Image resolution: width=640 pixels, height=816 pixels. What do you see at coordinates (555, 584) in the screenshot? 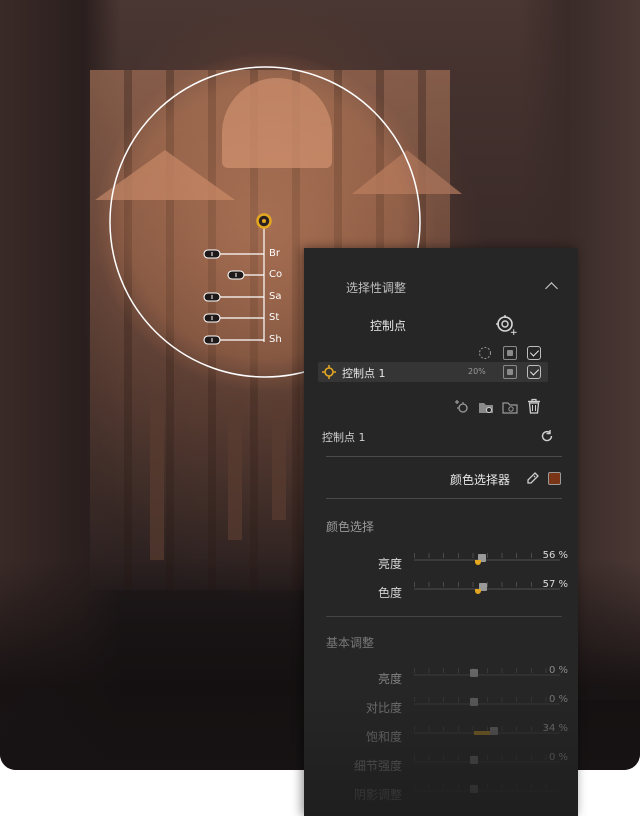
I see `cs-chroma-value: 57 %` at bounding box center [555, 584].